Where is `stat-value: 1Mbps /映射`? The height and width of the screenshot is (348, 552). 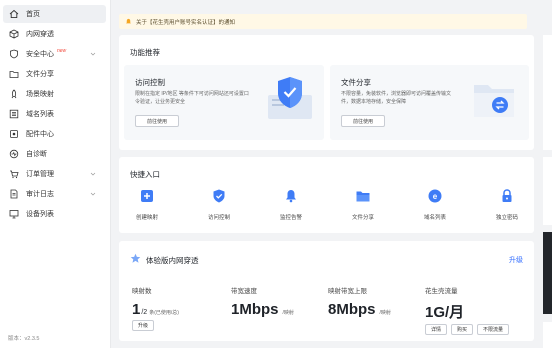
stat-value: 1Mbps /映射 is located at coordinates (262, 309).